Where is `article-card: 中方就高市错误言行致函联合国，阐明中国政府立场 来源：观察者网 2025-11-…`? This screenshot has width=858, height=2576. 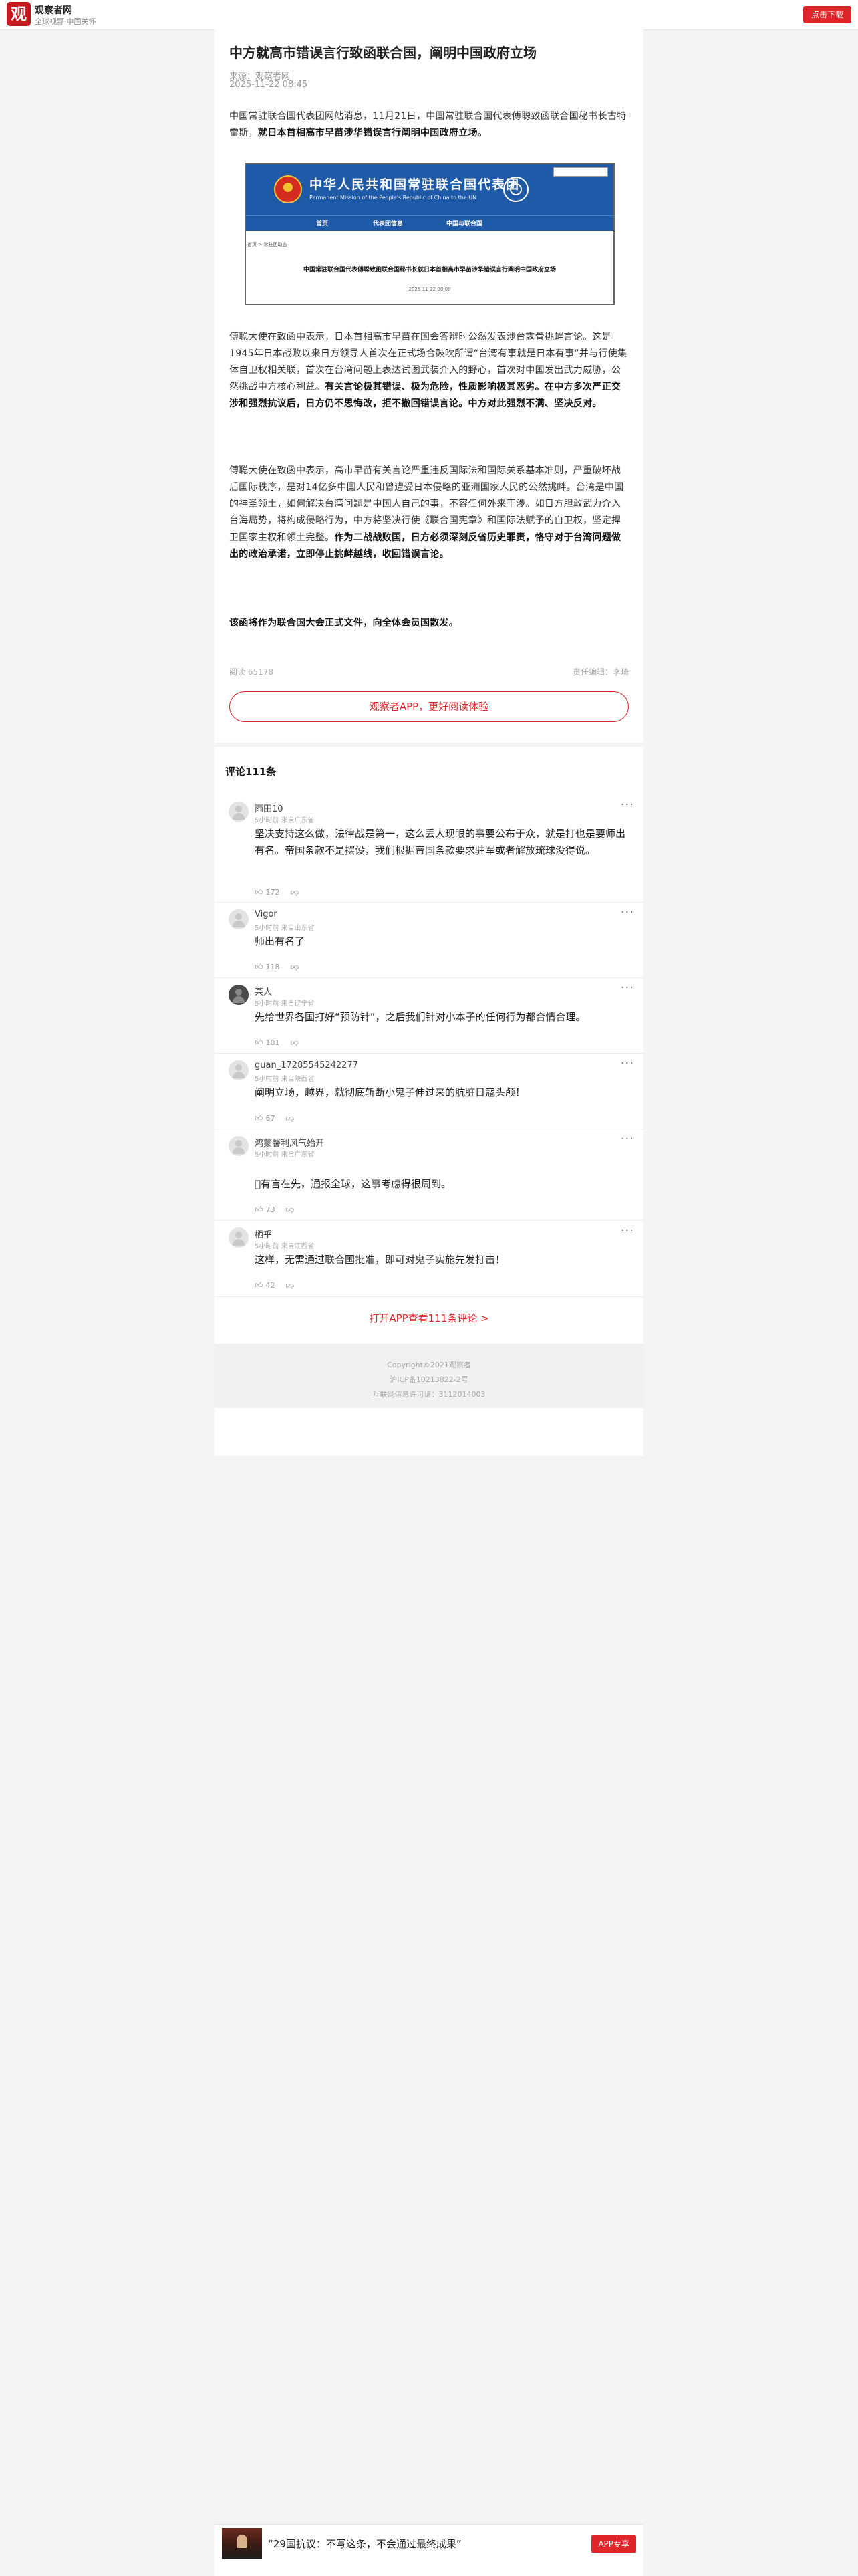 article-card: 中方就高市错误言行致函联合国，阐明中国政府立场 来源：观察者网 2025-11-… is located at coordinates (429, 386).